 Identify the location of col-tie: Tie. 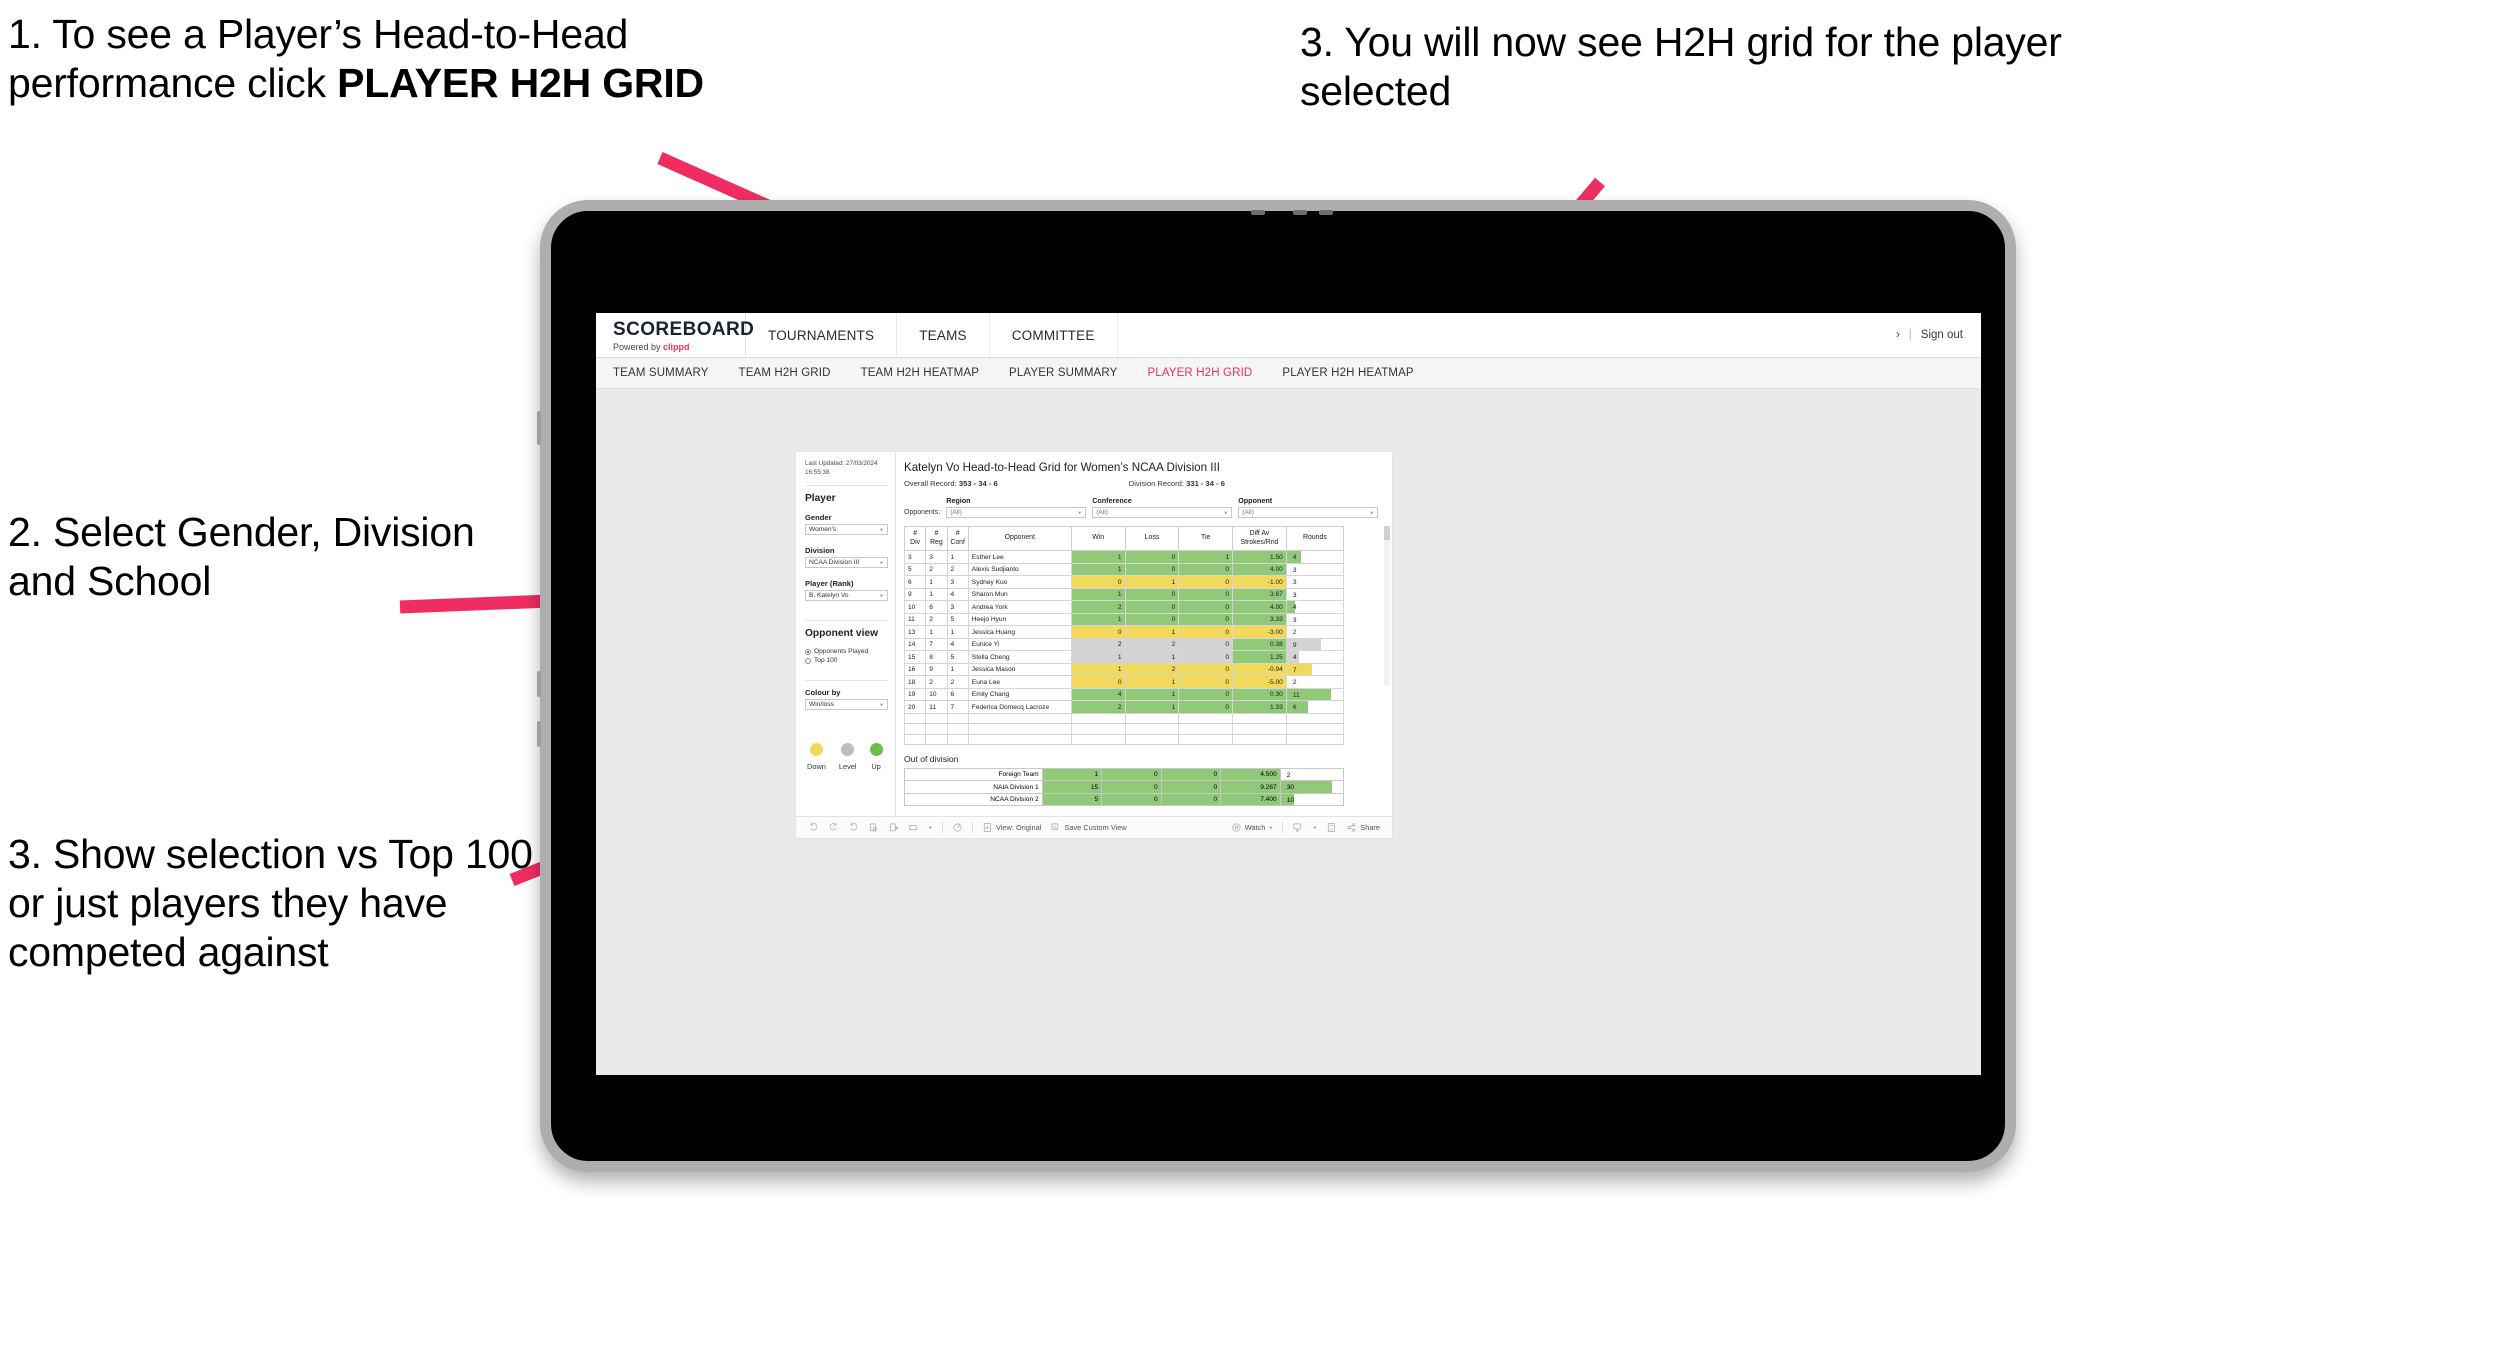
(1206, 538).